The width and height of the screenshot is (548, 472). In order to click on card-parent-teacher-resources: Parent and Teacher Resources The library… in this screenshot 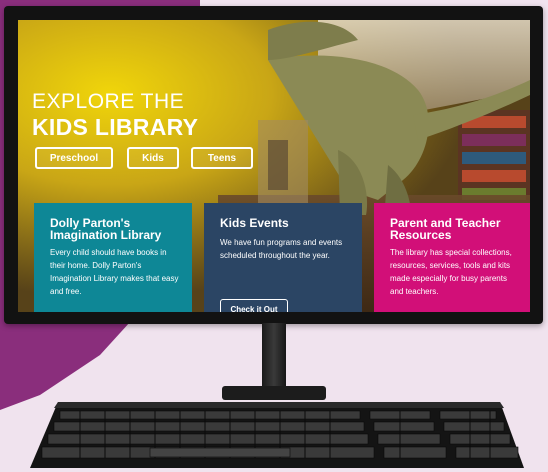, I will do `click(452, 257)`.